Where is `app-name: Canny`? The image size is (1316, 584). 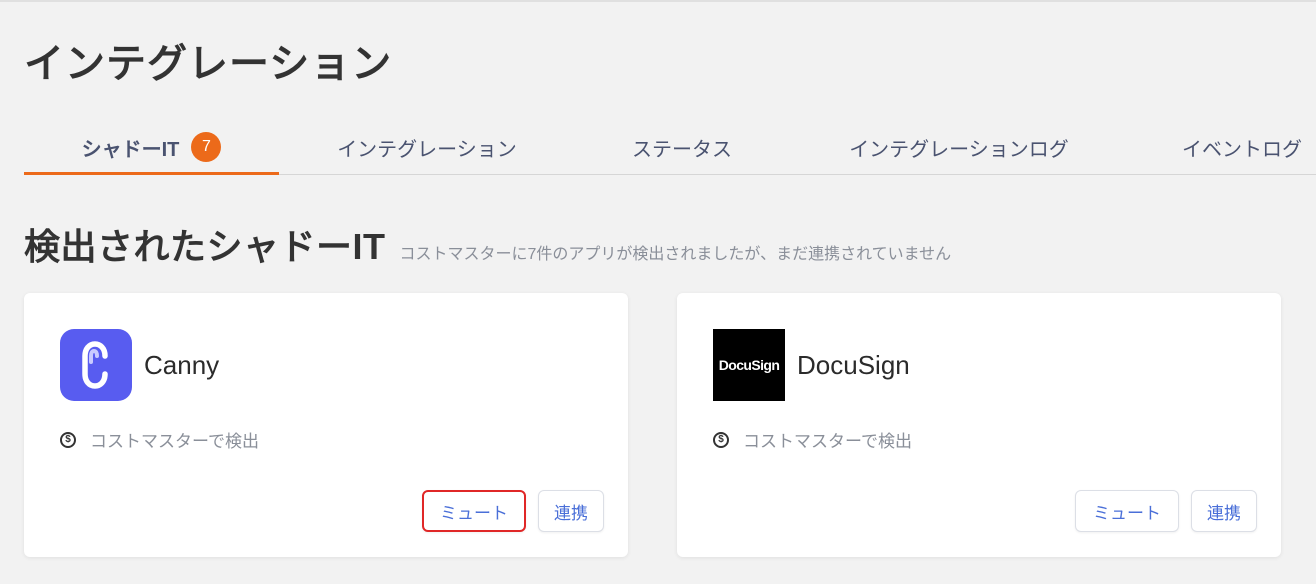
app-name: Canny is located at coordinates (182, 365).